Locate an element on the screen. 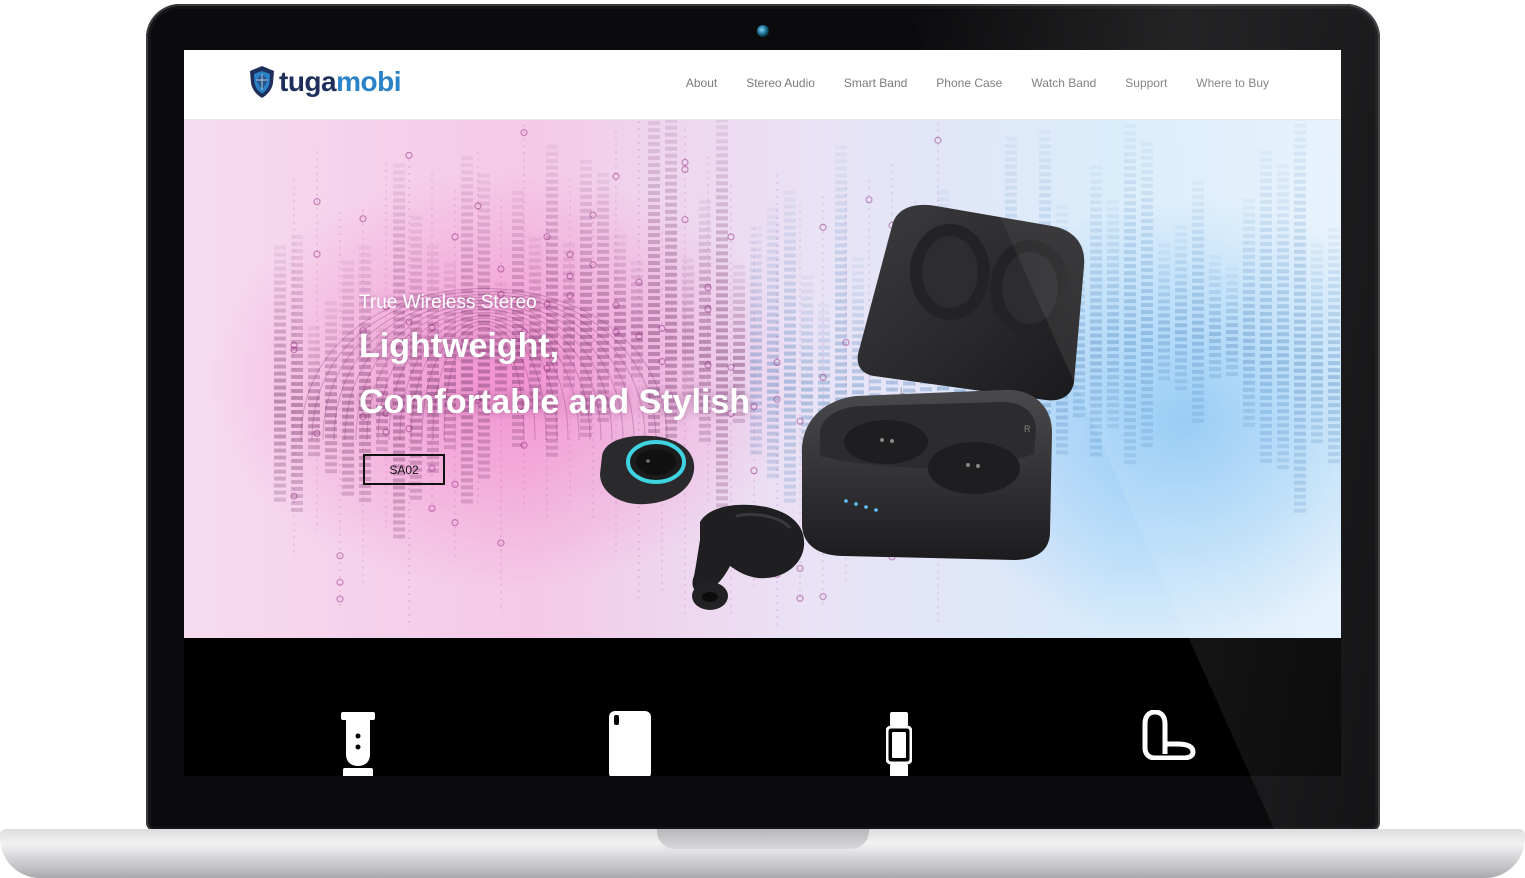 Image resolution: width=1525 pixels, height=878 pixels. nav-support: Support is located at coordinates (1146, 83).